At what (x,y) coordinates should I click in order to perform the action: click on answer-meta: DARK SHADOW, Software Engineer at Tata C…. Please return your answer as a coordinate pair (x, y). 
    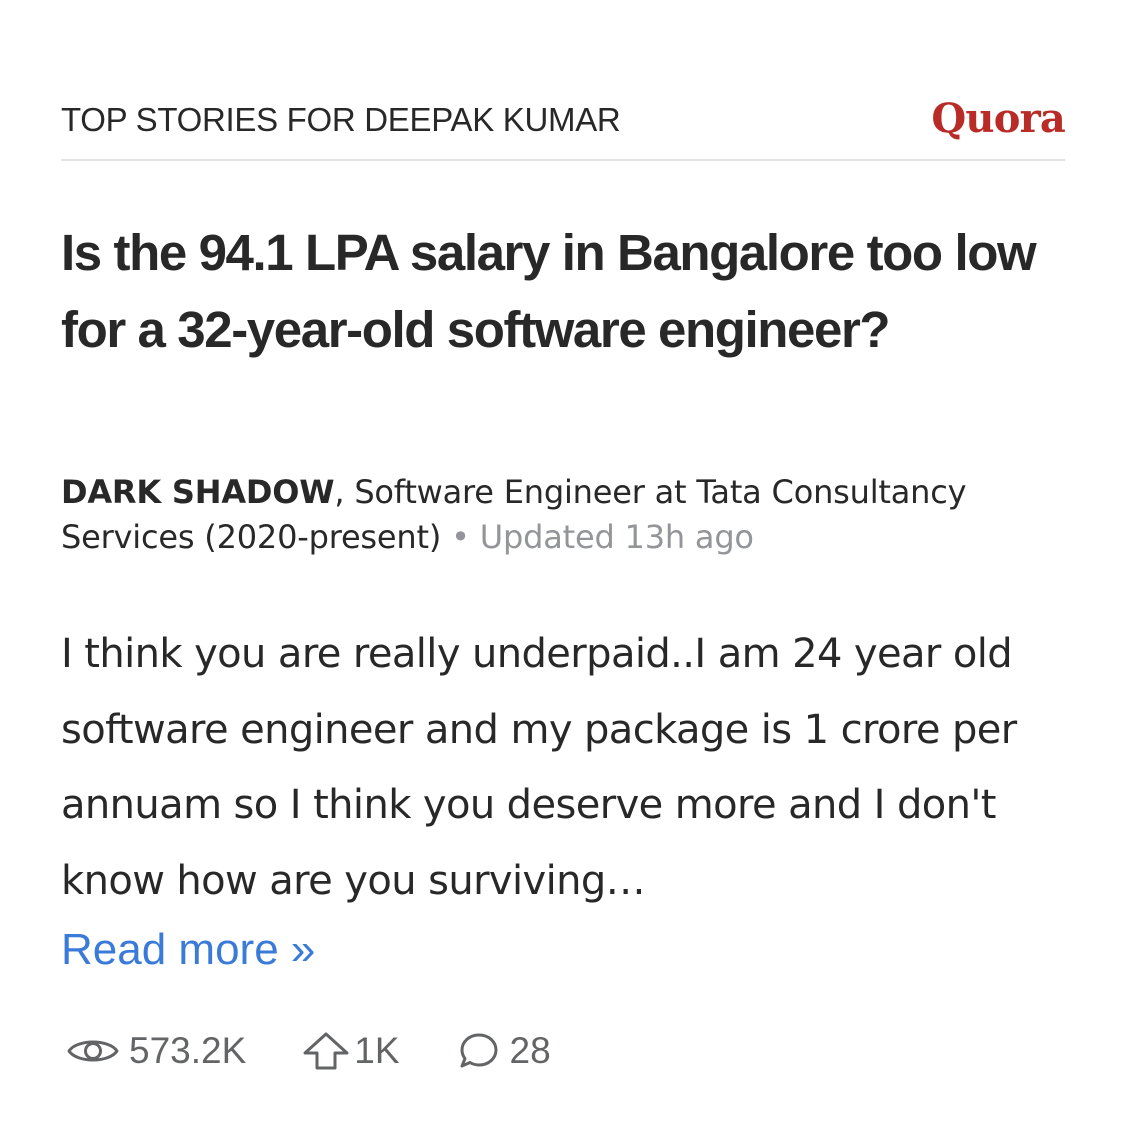
    Looking at the image, I should click on (556, 515).